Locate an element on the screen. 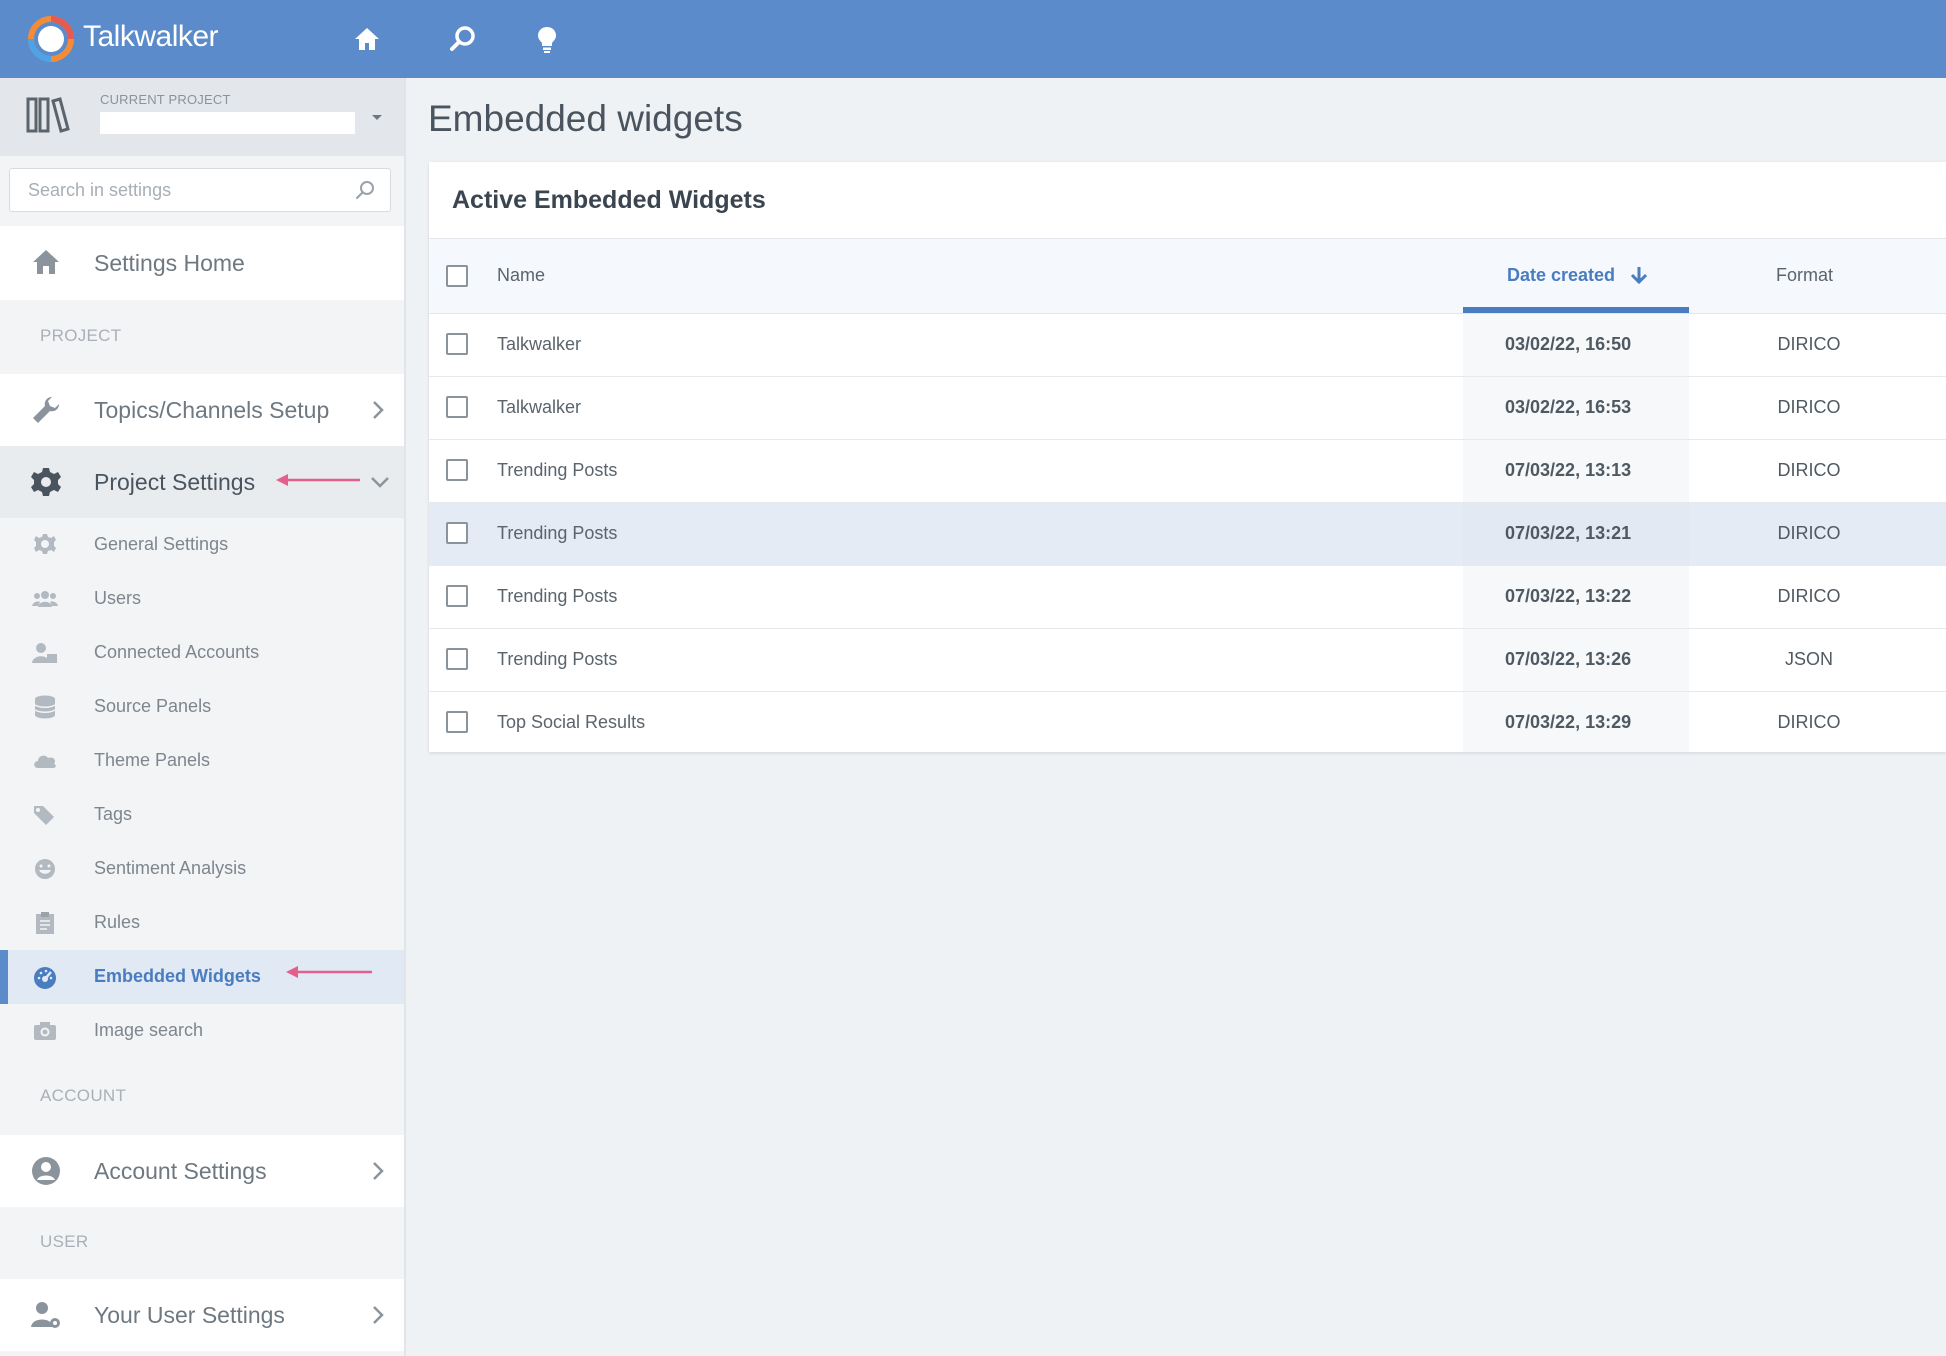 The height and width of the screenshot is (1356, 1946). dashboard-icon is located at coordinates (45, 977).